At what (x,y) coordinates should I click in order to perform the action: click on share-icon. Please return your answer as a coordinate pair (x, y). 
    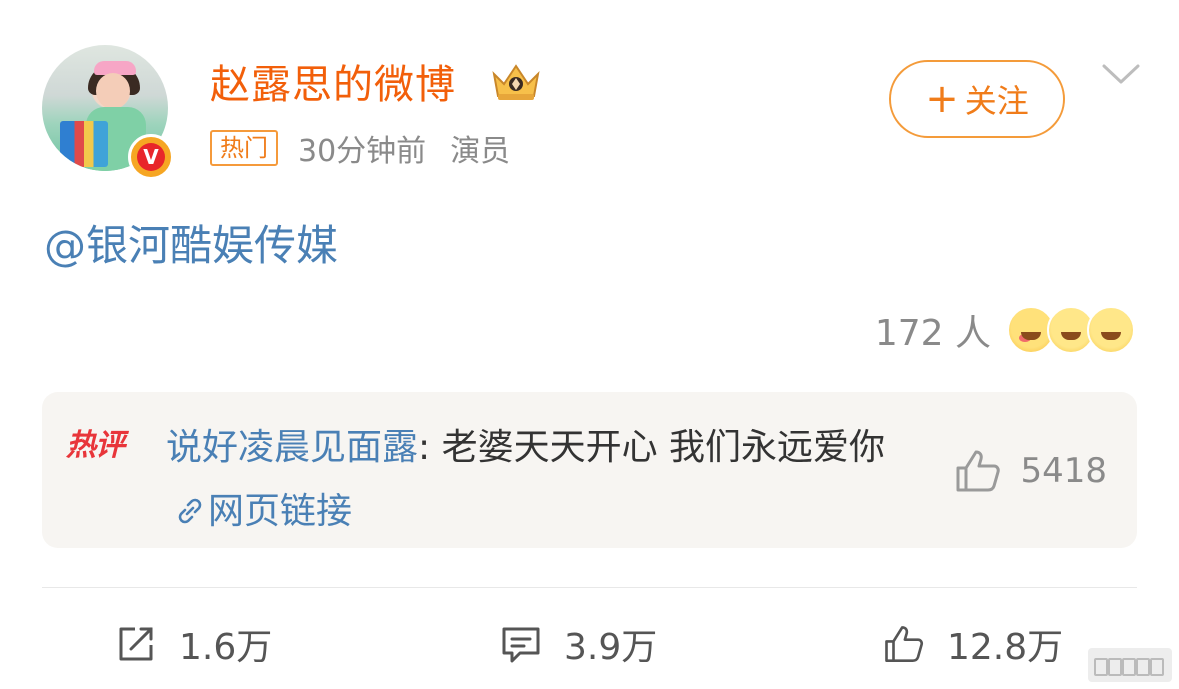
    Looking at the image, I should click on (136, 644).